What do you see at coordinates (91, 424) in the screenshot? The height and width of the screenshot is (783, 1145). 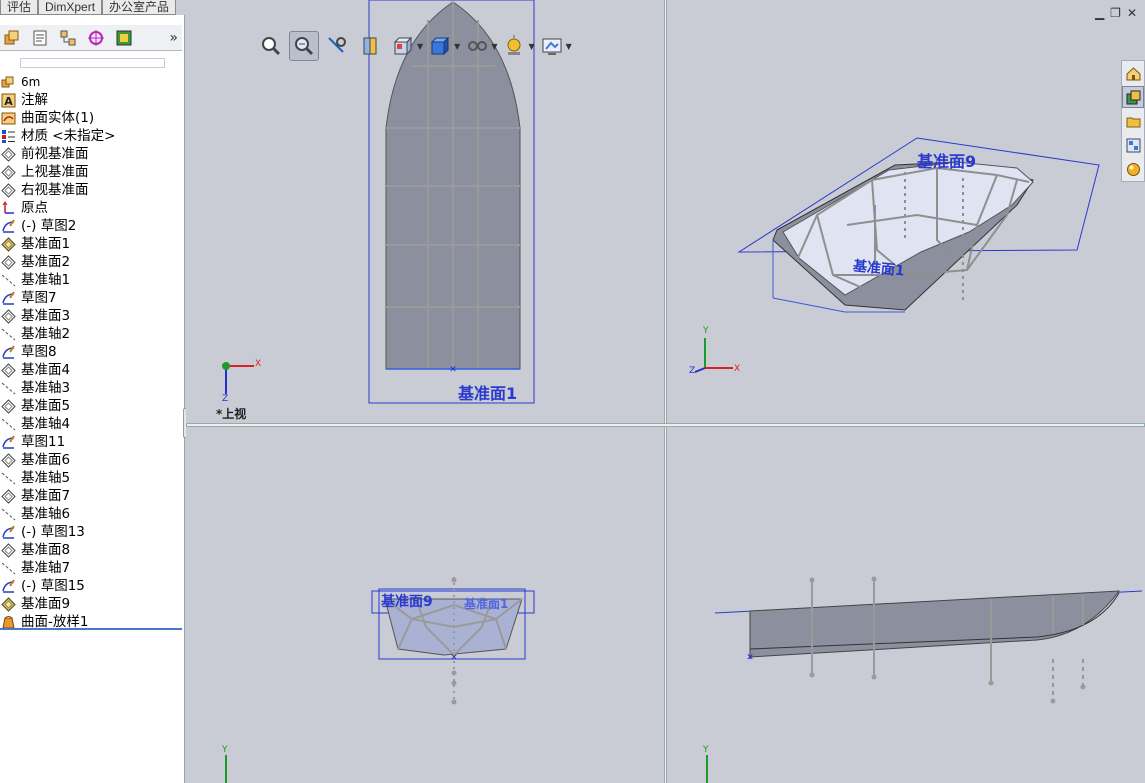 I see `tree-item: 基准轴4` at bounding box center [91, 424].